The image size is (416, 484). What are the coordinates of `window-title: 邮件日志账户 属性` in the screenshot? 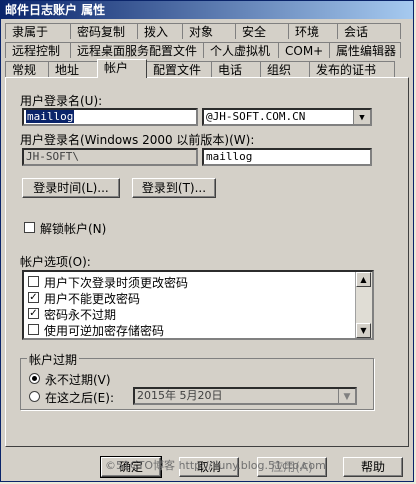 It's located at (207, 10).